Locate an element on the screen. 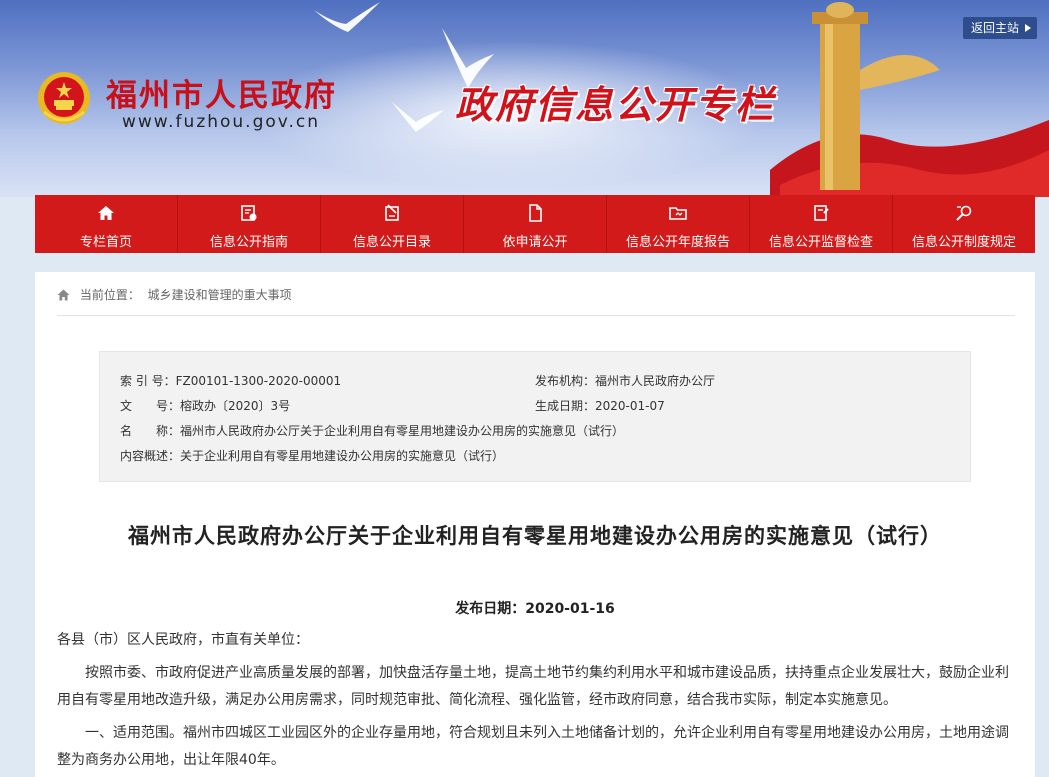 This screenshot has width=1049, height=777. nav-item-home: 专栏首页 is located at coordinates (106, 224).